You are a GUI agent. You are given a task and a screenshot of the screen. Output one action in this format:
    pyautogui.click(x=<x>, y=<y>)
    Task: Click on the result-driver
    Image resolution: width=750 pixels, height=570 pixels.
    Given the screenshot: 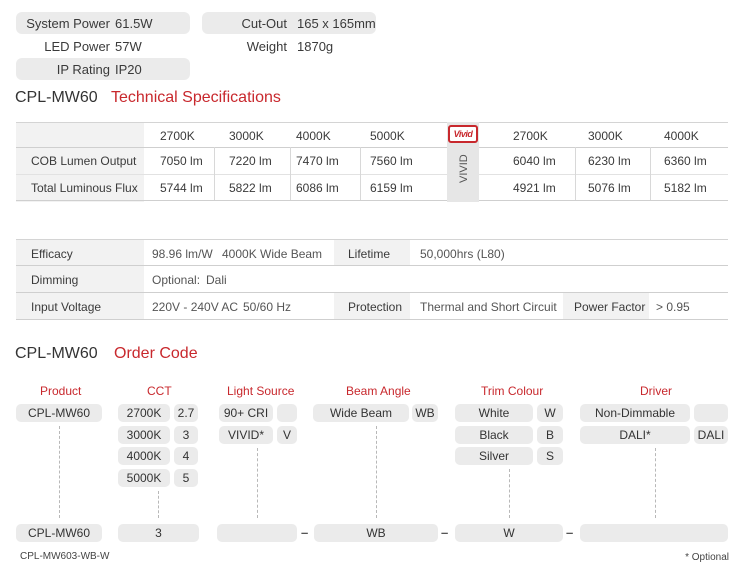 What is the action you would take?
    pyautogui.click(x=654, y=533)
    